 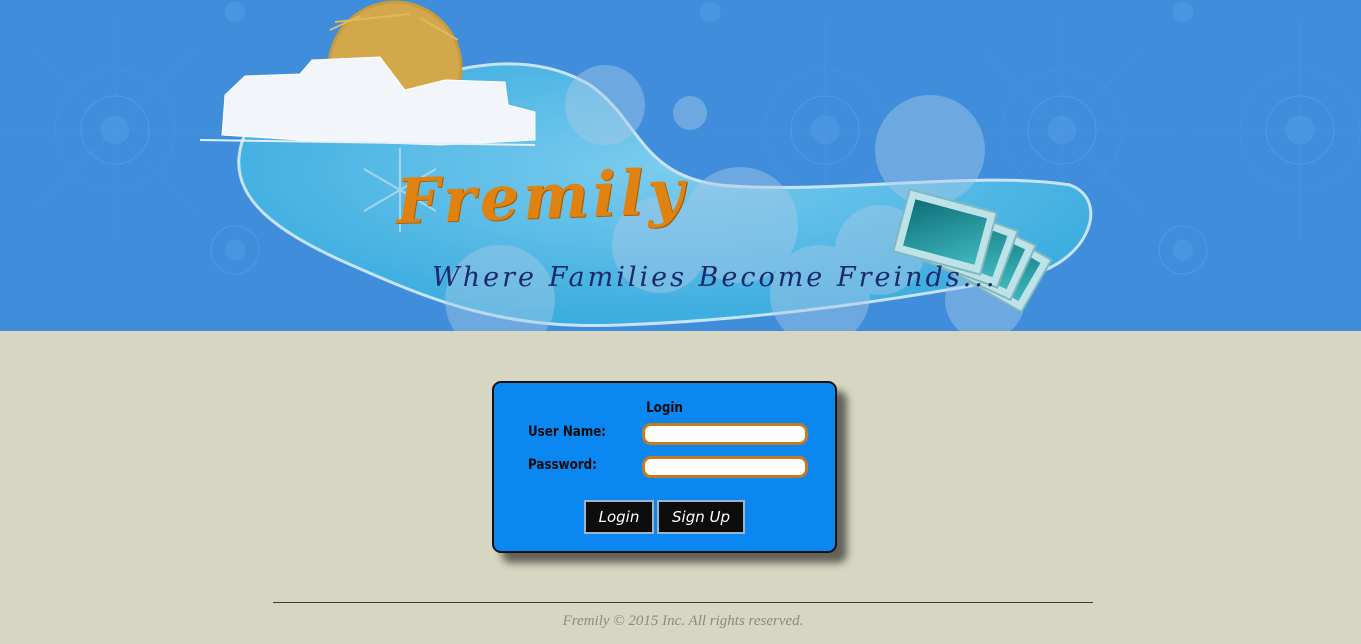 I want to click on password-label: Password:, so click(x=562, y=465).